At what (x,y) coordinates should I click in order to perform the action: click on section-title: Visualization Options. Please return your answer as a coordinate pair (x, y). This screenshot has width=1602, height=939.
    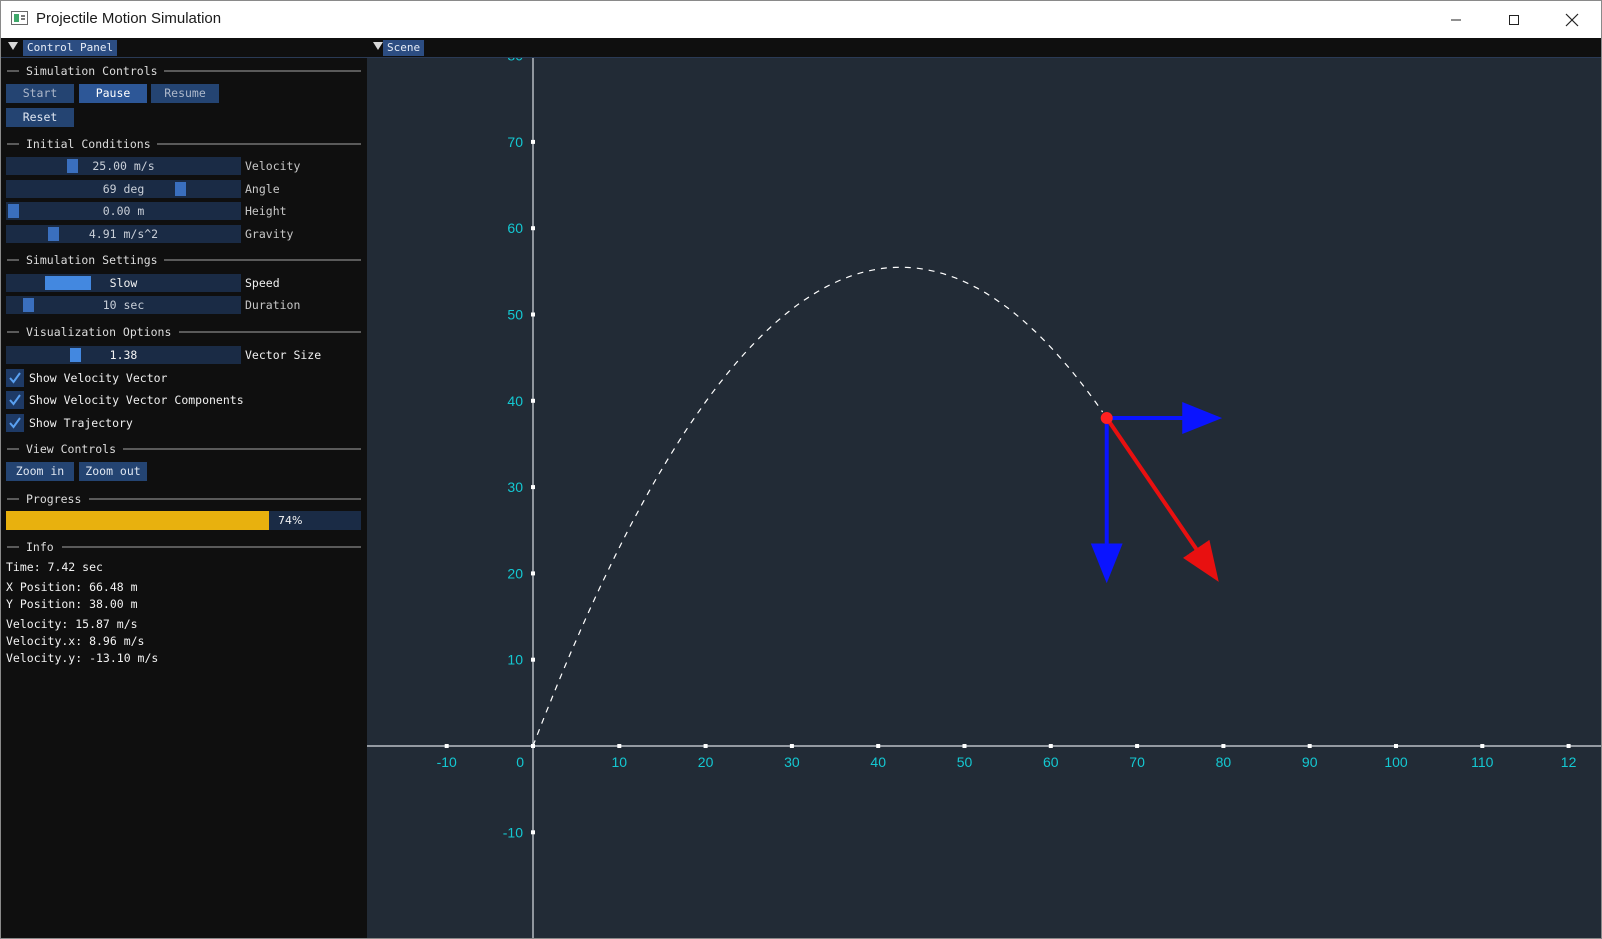
    Looking at the image, I should click on (99, 332).